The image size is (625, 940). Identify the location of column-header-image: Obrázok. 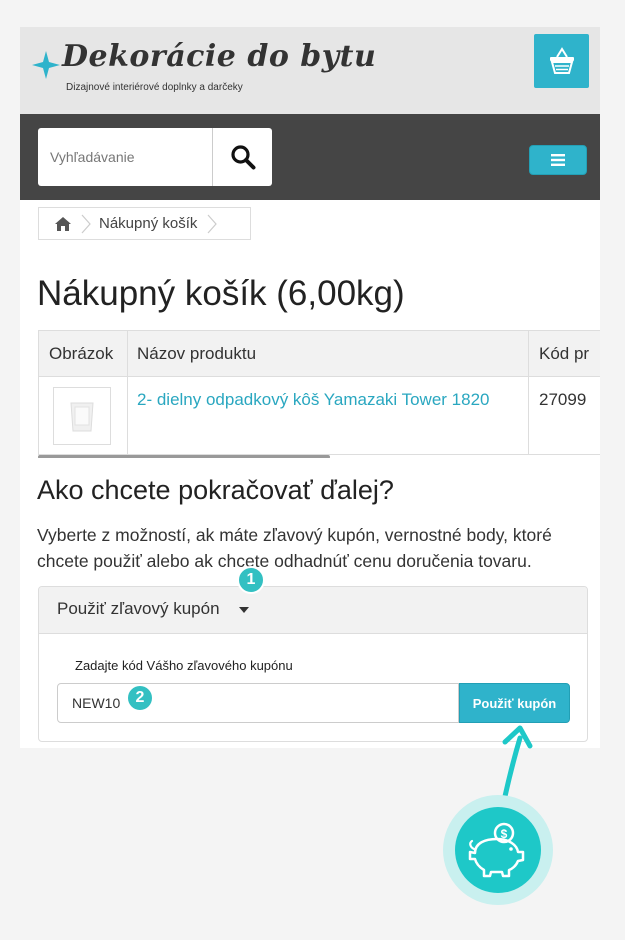
(81, 353).